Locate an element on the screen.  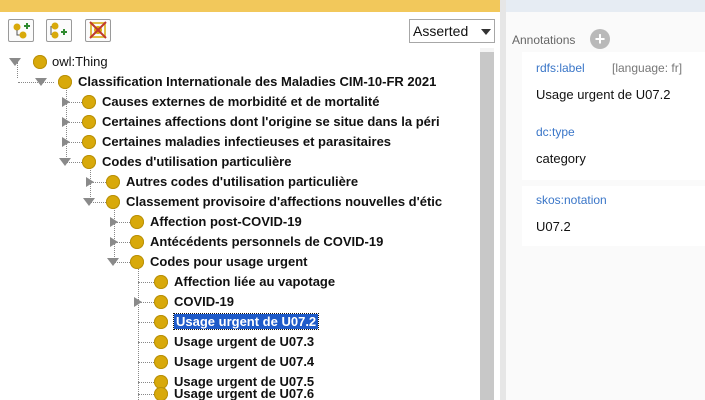
tree-row-selected: Usage urgent de U07.2 is located at coordinates (240, 322).